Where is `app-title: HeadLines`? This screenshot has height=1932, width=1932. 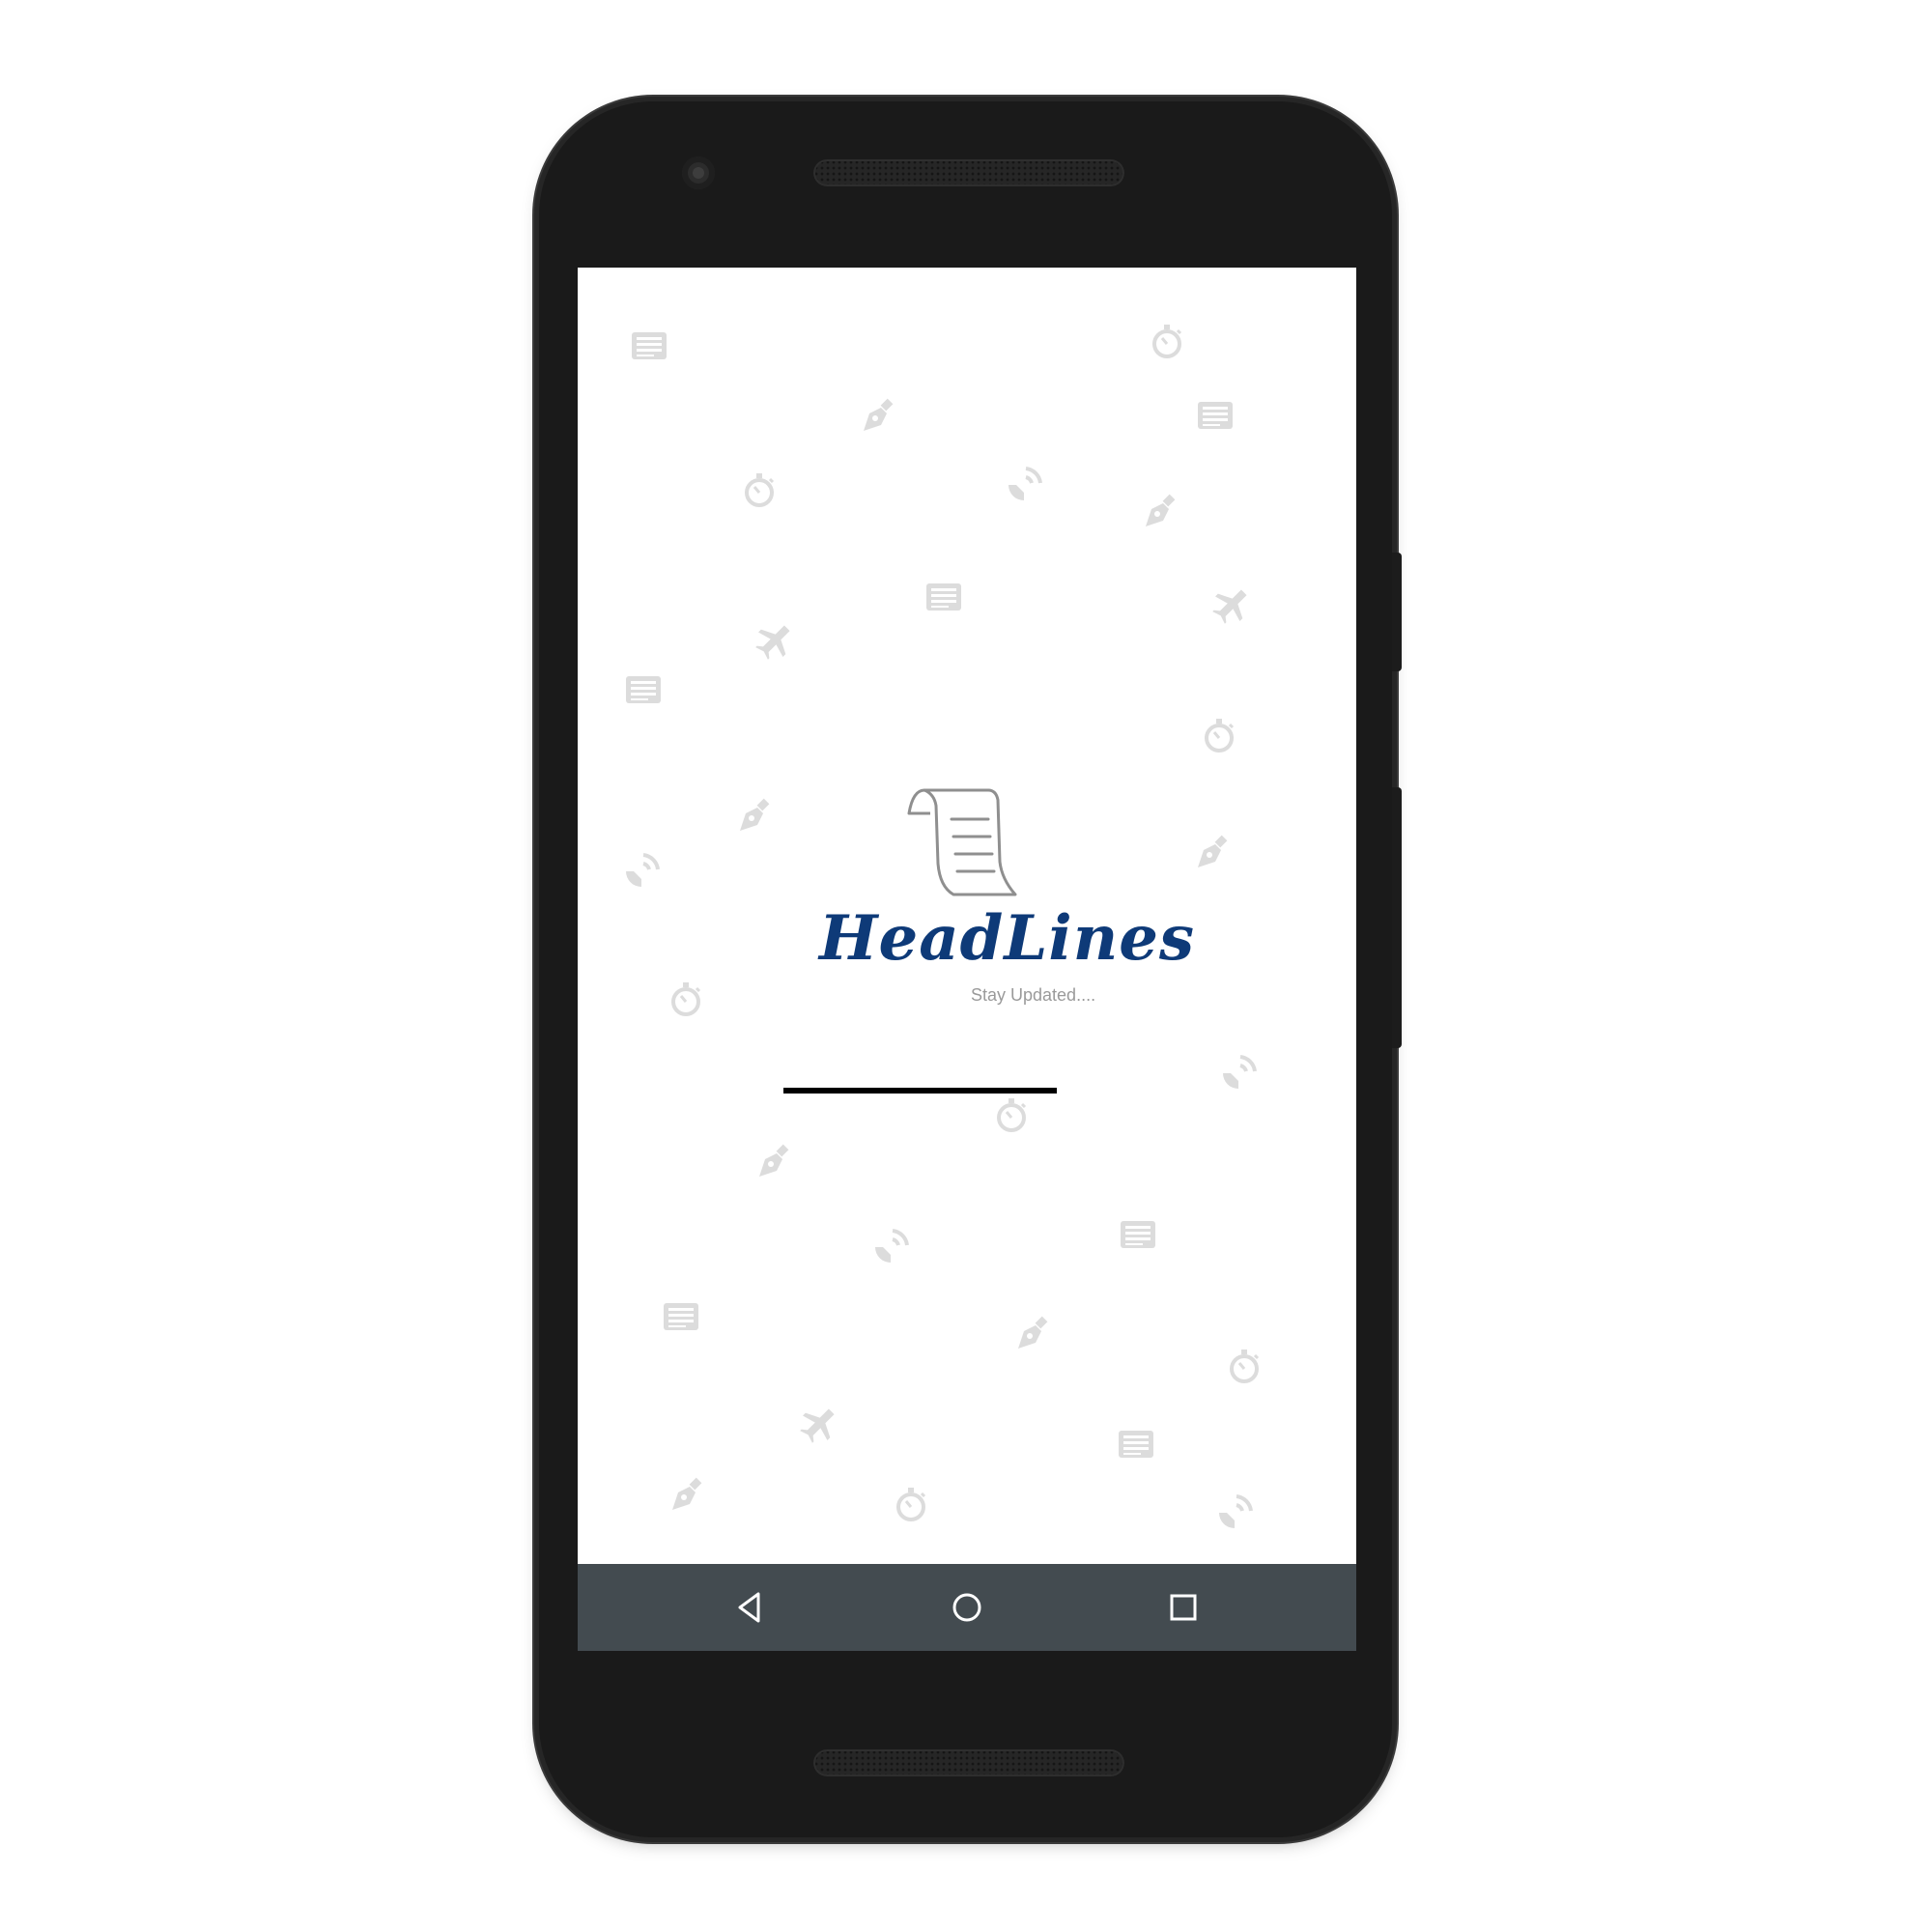
app-title: HeadLines is located at coordinates (1007, 938).